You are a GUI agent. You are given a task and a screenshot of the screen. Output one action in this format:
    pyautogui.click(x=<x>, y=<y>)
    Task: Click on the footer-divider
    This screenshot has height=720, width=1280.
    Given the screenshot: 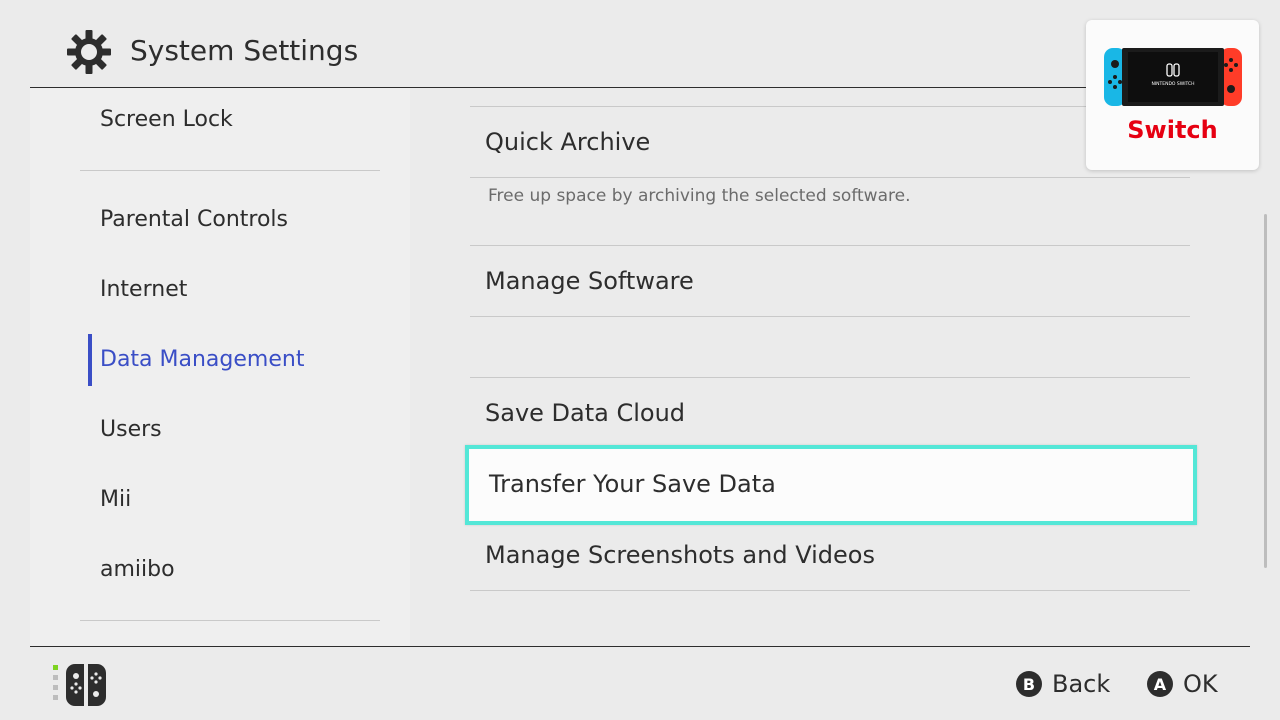 What is the action you would take?
    pyautogui.click(x=640, y=646)
    